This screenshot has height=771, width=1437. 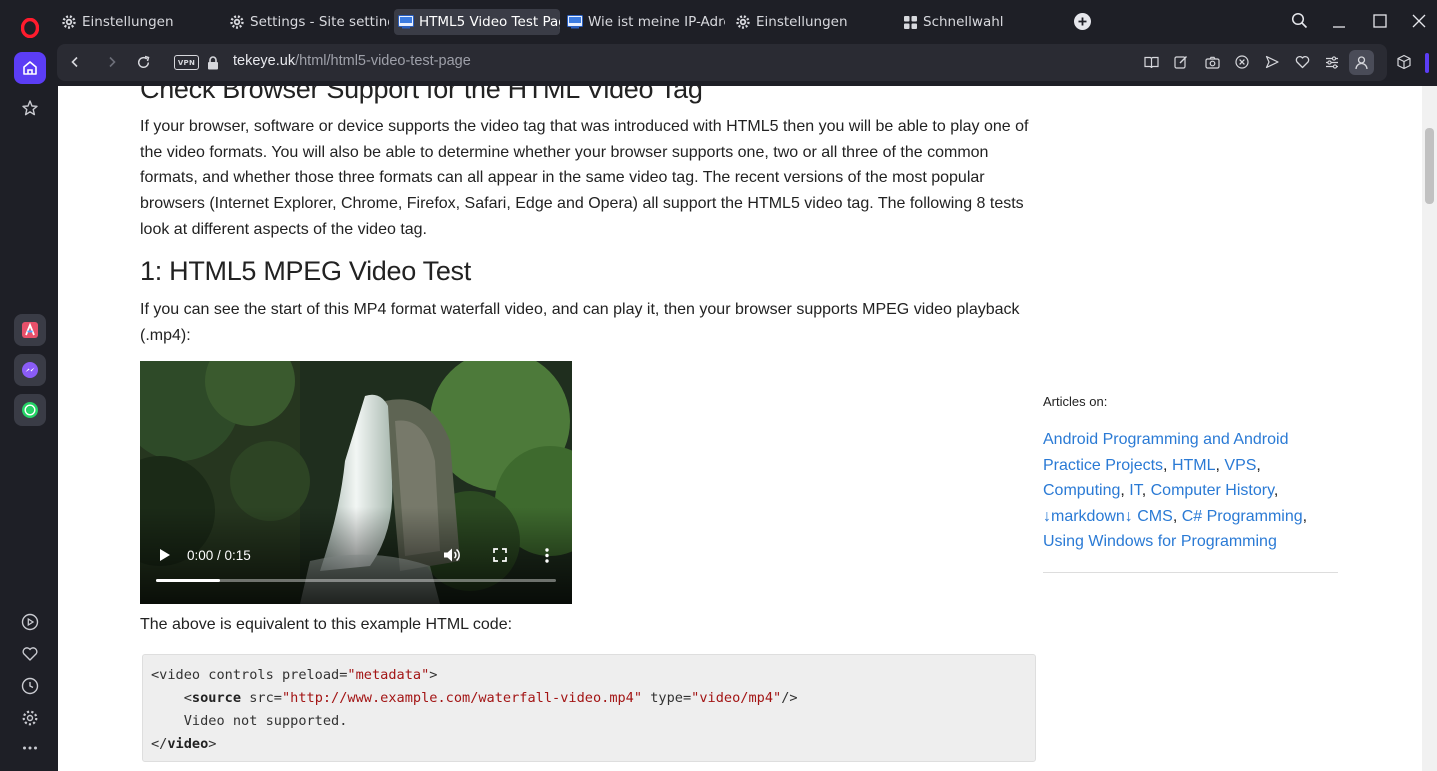 What do you see at coordinates (388, 675) in the screenshot?
I see `code-string: "metadata"` at bounding box center [388, 675].